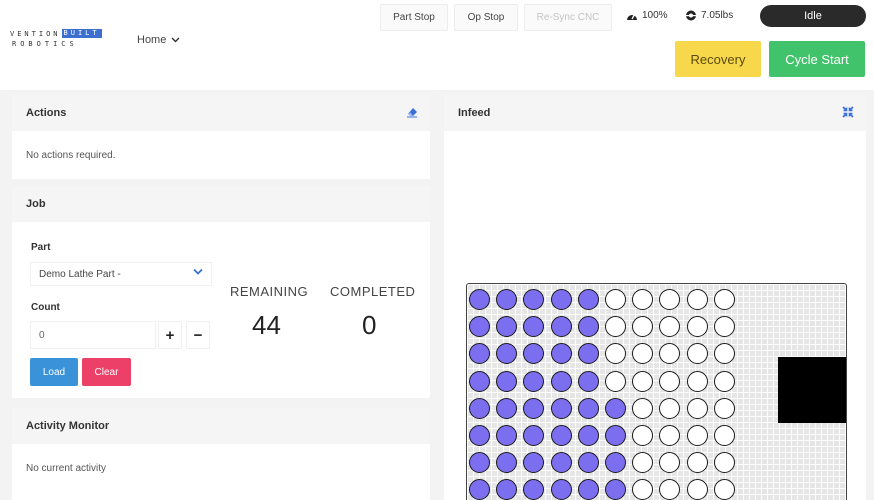 The height and width of the screenshot is (500, 874). I want to click on count-decrement-button: −, so click(198, 335).